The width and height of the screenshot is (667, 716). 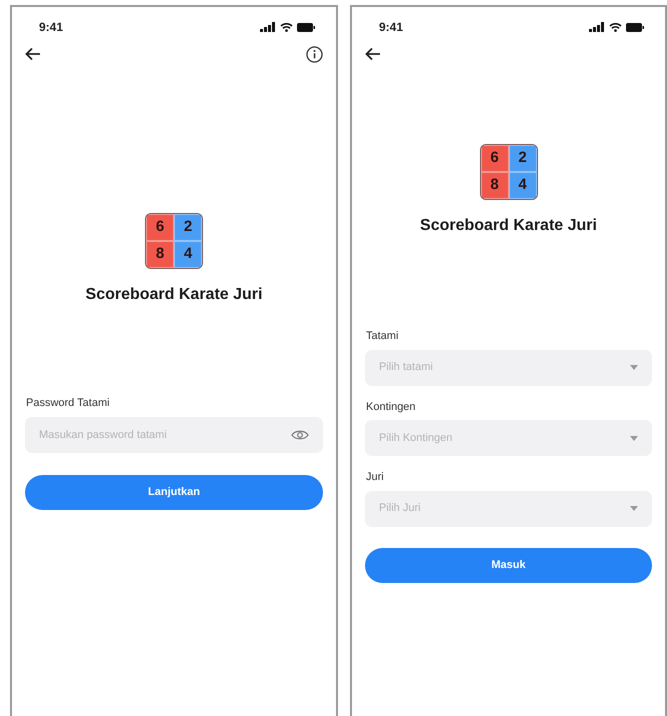 I want to click on submit-button: Lanjutkan, so click(x=174, y=492).